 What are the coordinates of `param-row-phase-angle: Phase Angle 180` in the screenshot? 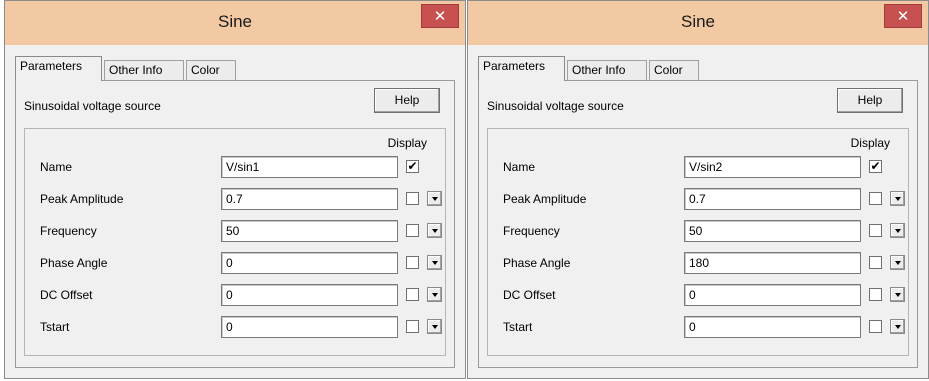 It's located at (698, 263).